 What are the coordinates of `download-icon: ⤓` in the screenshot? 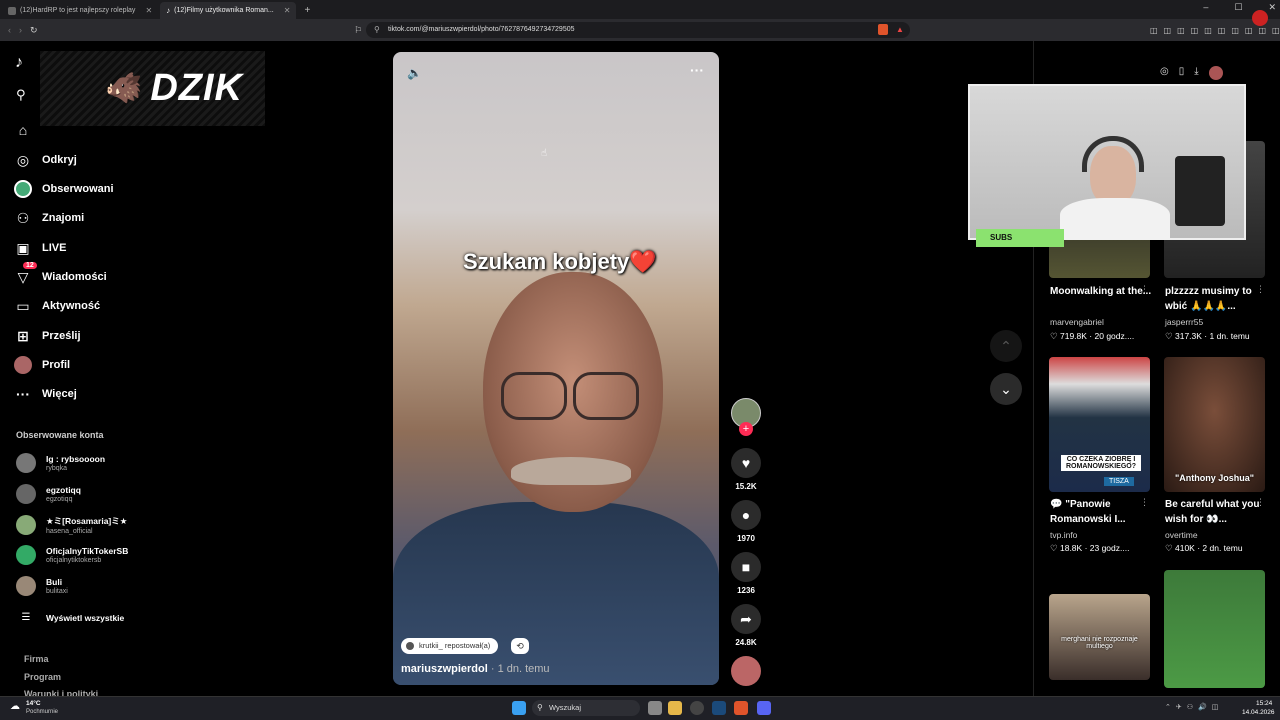 It's located at (1196, 73).